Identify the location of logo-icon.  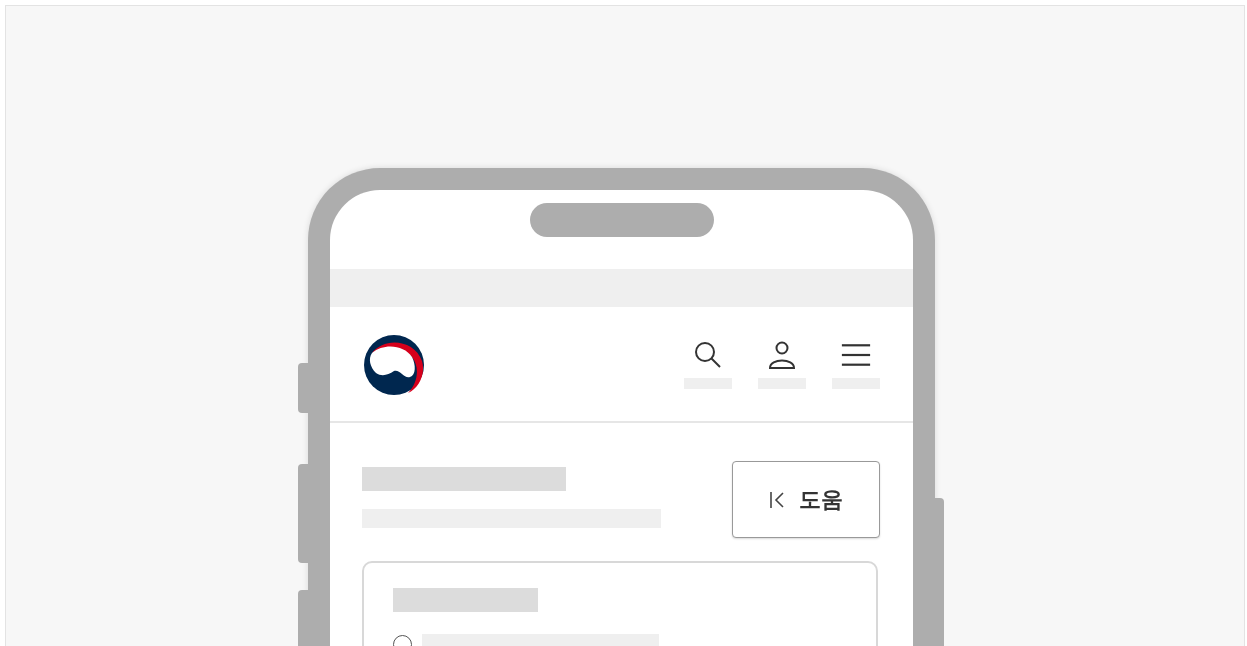
(394, 365).